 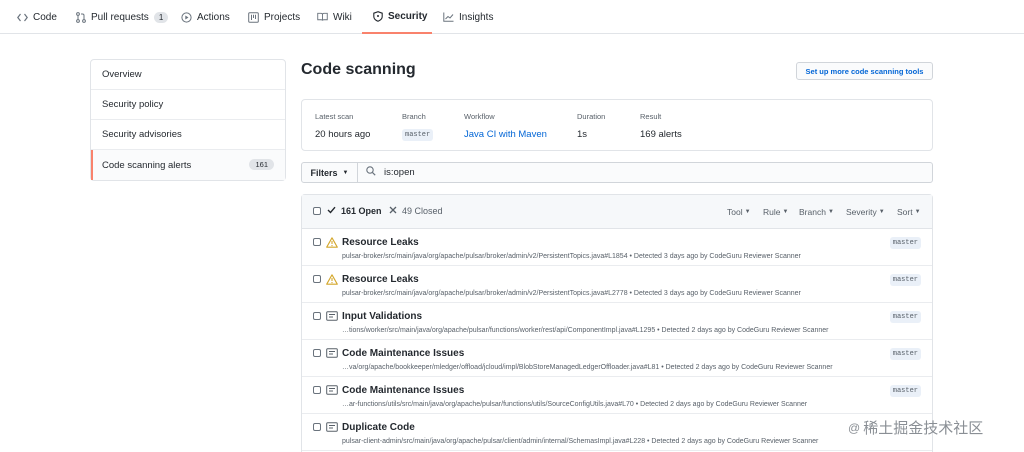 What do you see at coordinates (342, 126) in the screenshot?
I see `latest-scan: Latest scan 20 hours ago` at bounding box center [342, 126].